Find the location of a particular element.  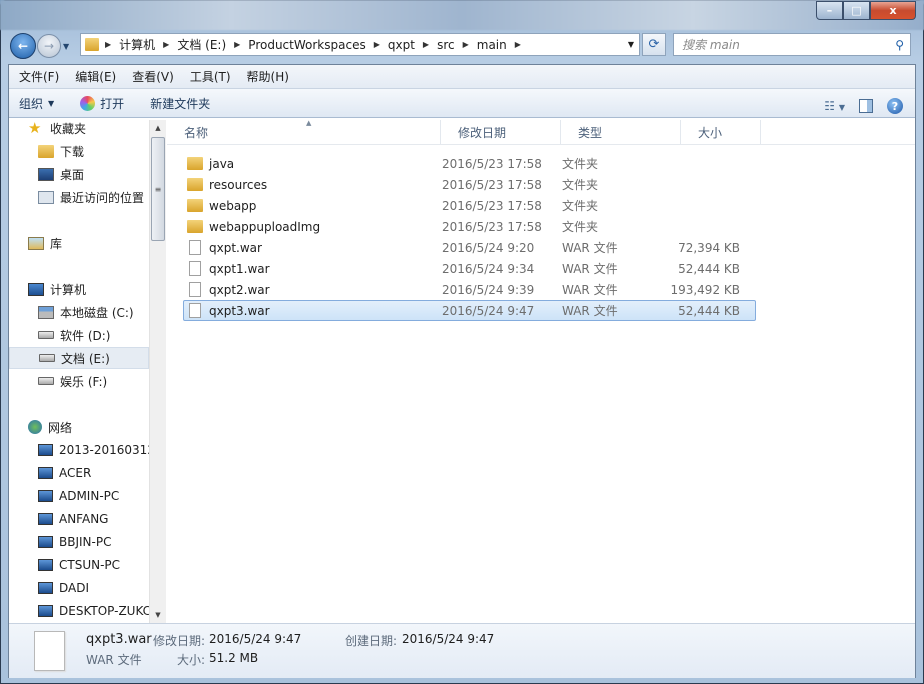

recent-pages-dropdown: ▼ is located at coordinates (66, 46).